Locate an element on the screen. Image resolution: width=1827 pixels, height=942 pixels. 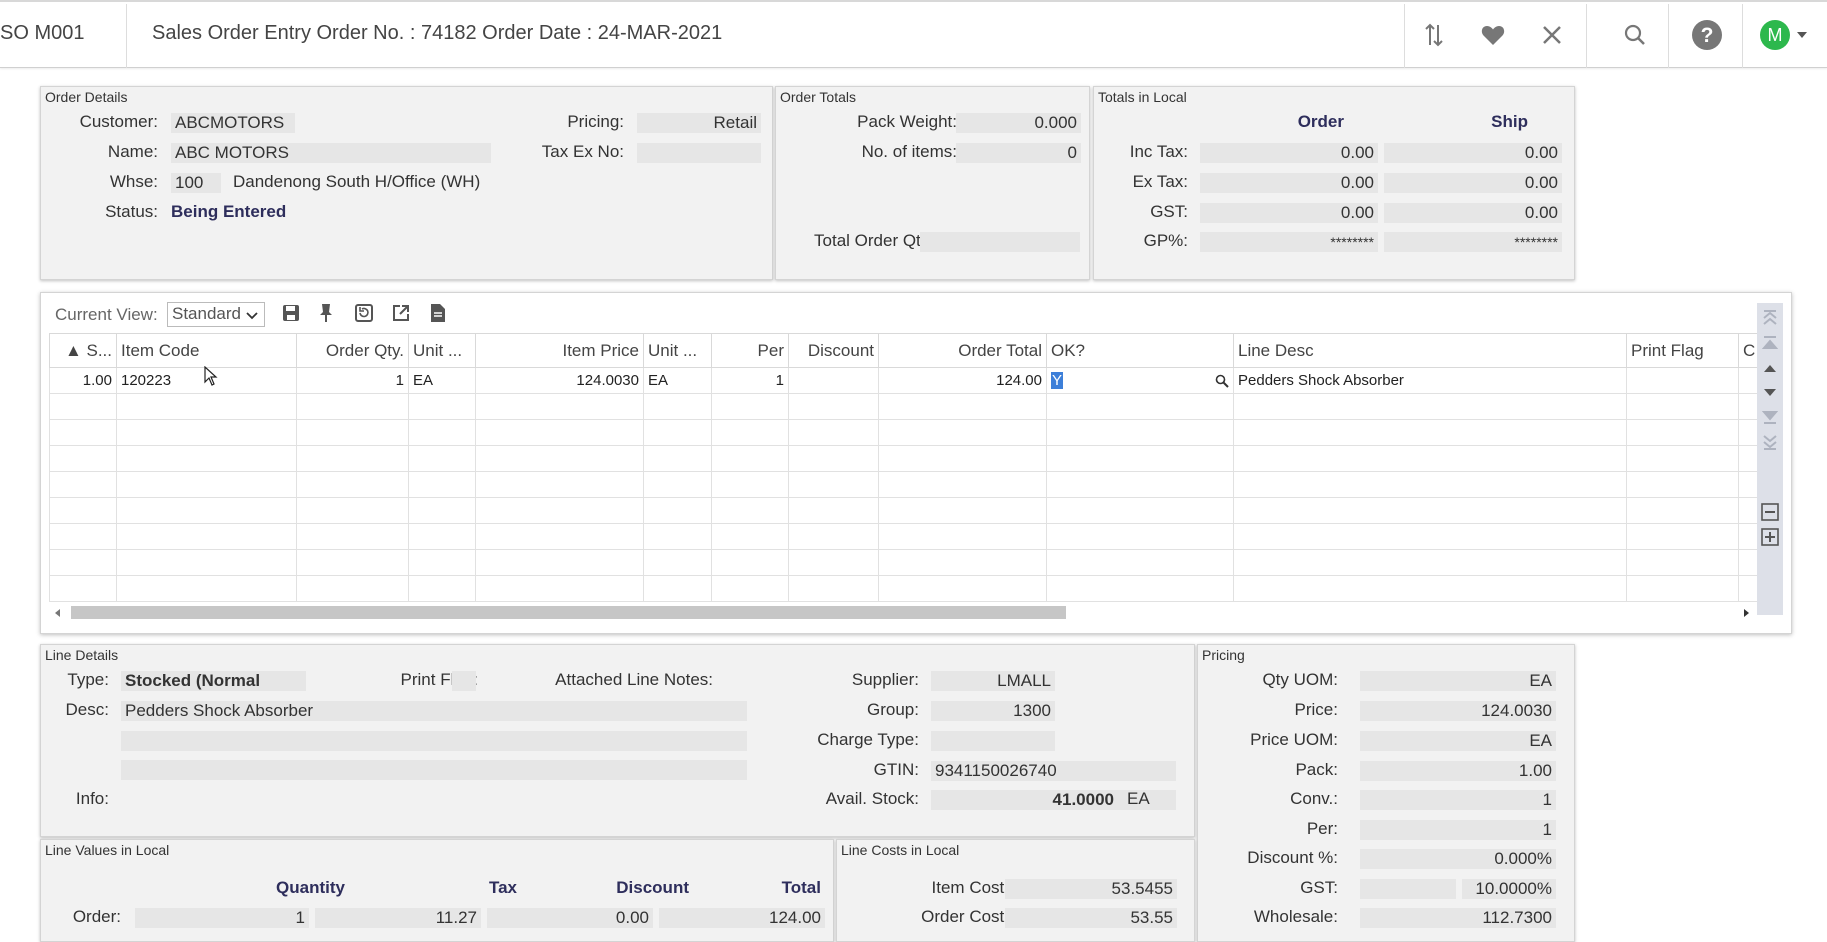
column-header-item-code: Item Code is located at coordinates (206, 350).